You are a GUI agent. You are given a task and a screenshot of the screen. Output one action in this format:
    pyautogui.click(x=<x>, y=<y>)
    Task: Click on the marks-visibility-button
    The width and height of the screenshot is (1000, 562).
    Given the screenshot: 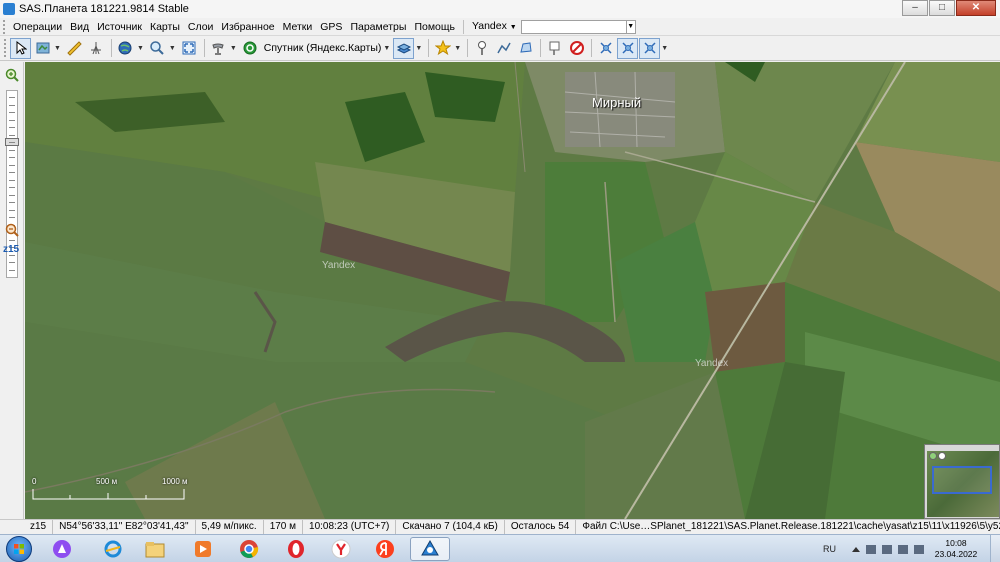 What is the action you would take?
    pyautogui.click(x=554, y=48)
    